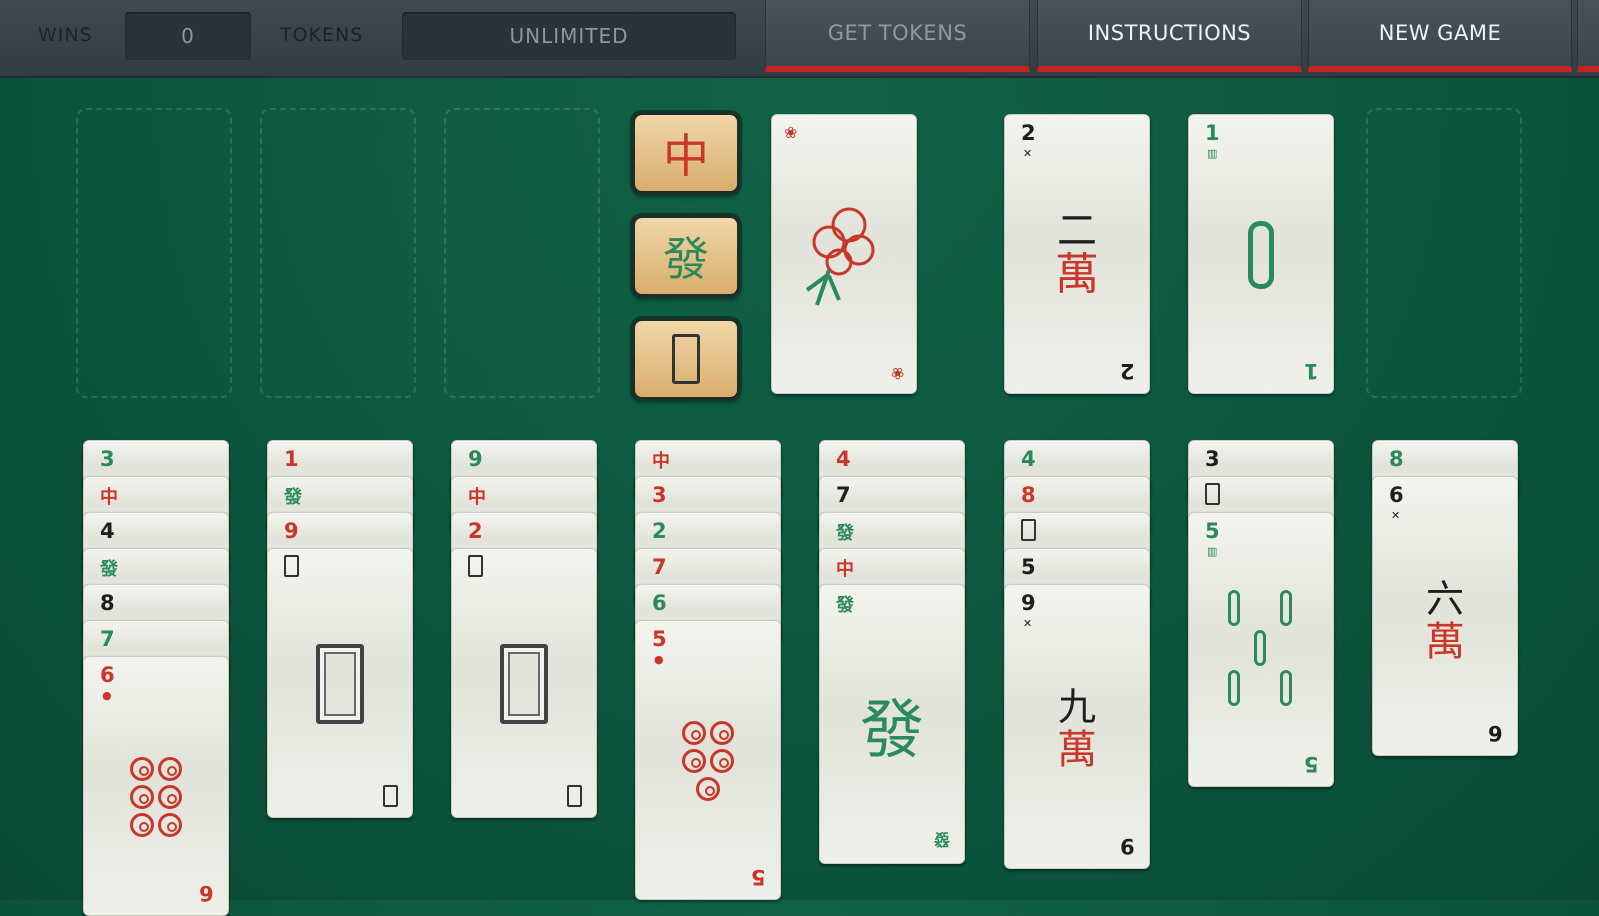 This screenshot has height=916, width=1599. Describe the element at coordinates (1444, 599) in the screenshot. I see `numeral-glyph: 六` at that location.